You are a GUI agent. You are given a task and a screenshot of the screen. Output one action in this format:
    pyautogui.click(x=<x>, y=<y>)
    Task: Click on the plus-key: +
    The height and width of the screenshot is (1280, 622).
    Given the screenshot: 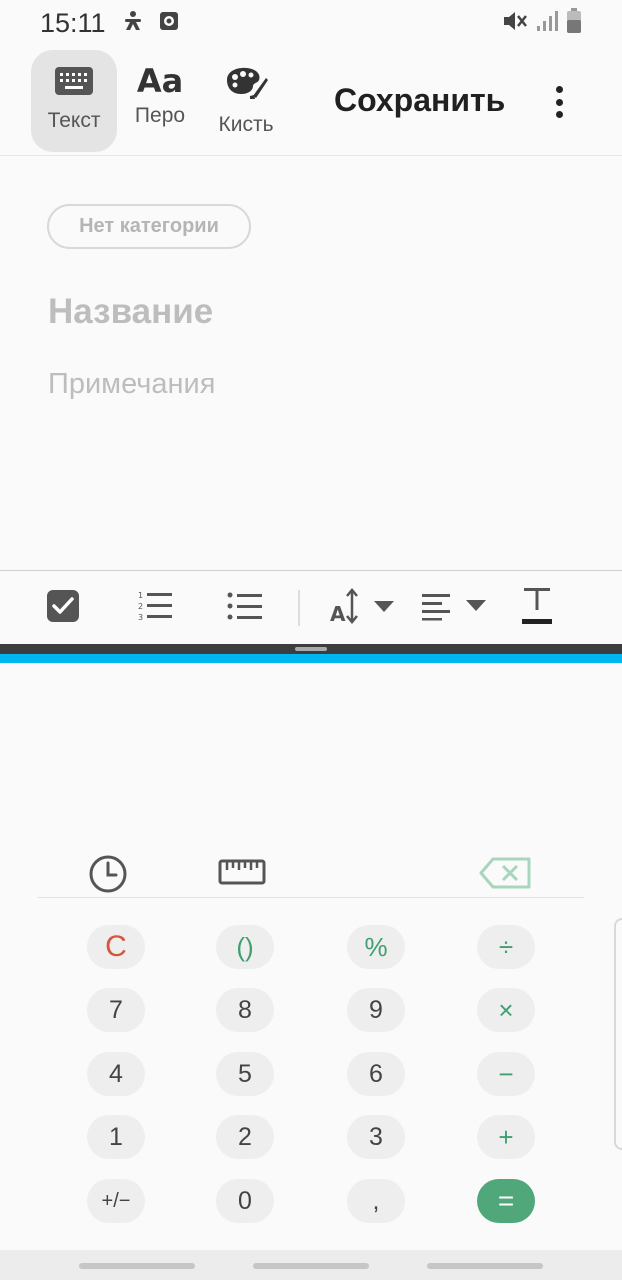 What is the action you would take?
    pyautogui.click(x=506, y=1137)
    